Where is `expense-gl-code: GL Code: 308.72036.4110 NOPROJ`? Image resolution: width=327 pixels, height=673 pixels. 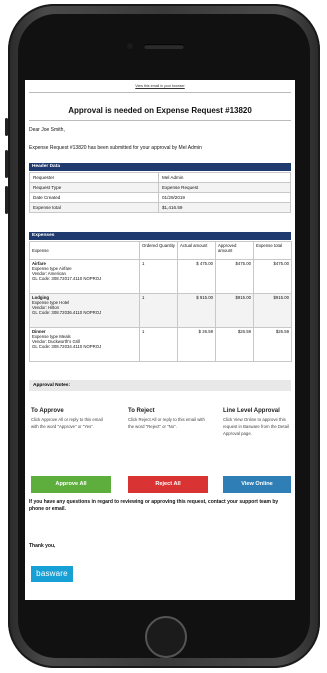
expense-gl-code: GL Code: 308.72036.4110 NOPROJ is located at coordinates (67, 312).